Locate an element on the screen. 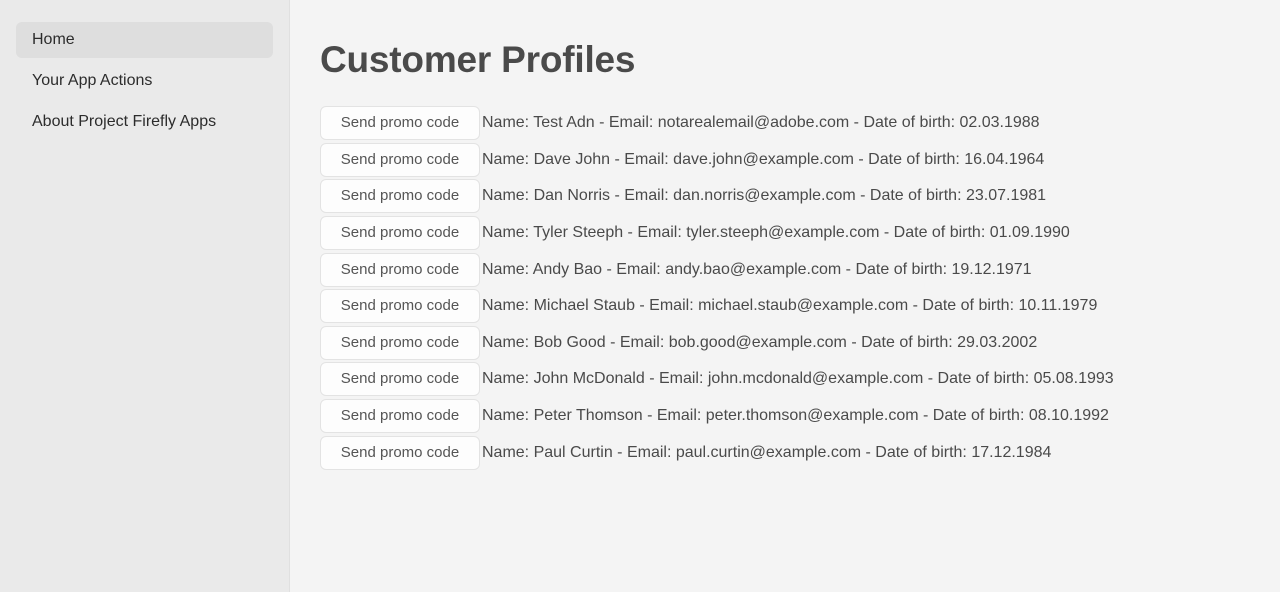 The image size is (1280, 592). page-title: Customer Profiles is located at coordinates (478, 59).